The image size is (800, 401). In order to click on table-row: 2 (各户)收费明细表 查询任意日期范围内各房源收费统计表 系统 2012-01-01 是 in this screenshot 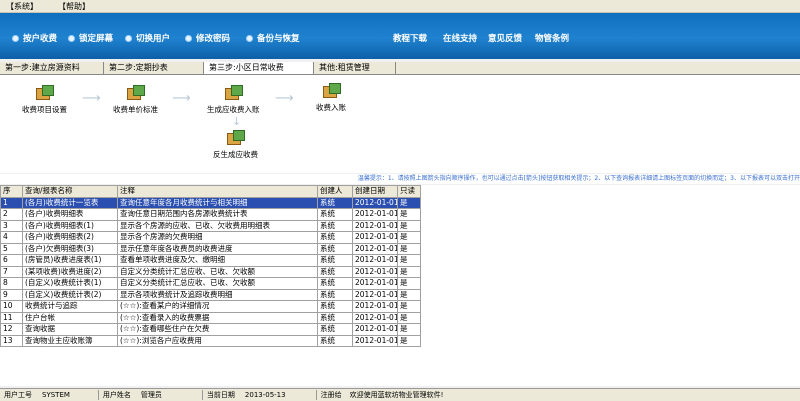, I will do `click(210, 214)`.